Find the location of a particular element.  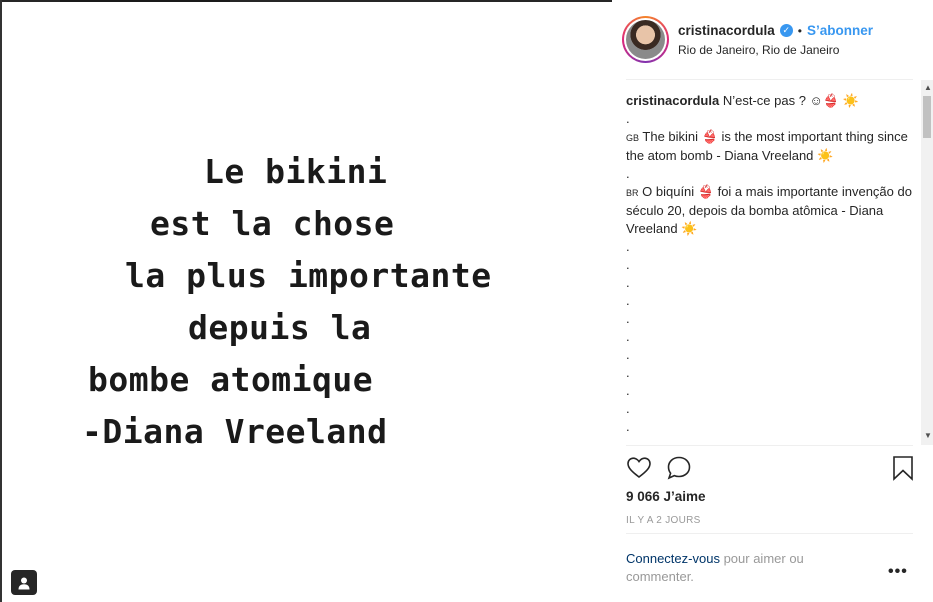

caption-first-line: cristinacordula N’est-ce pas ? ☺👙 ☀️ is located at coordinates (772, 101).